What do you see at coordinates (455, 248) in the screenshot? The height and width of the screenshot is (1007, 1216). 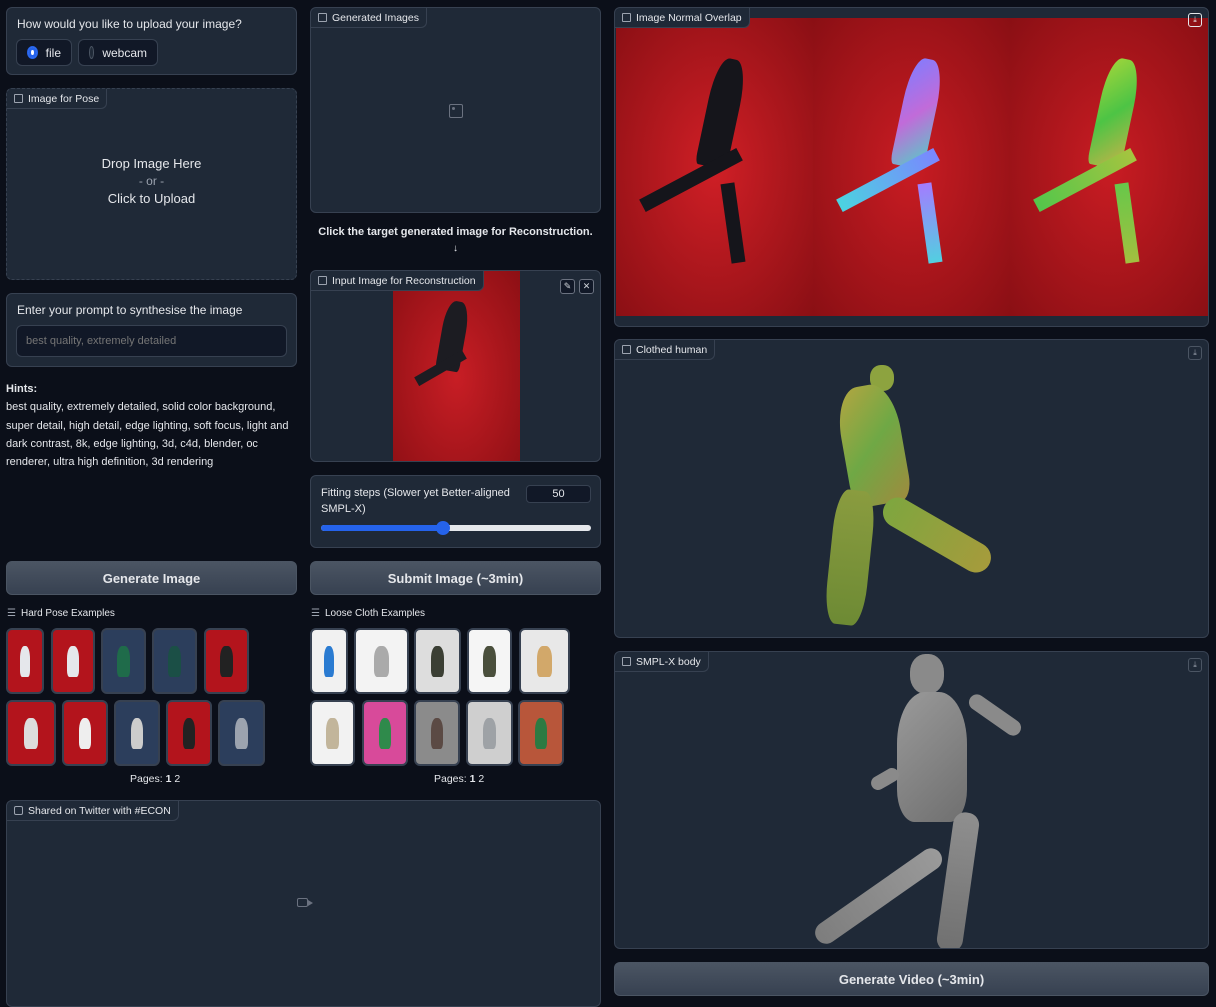 I see `down-arrow-icon: ↓` at bounding box center [455, 248].